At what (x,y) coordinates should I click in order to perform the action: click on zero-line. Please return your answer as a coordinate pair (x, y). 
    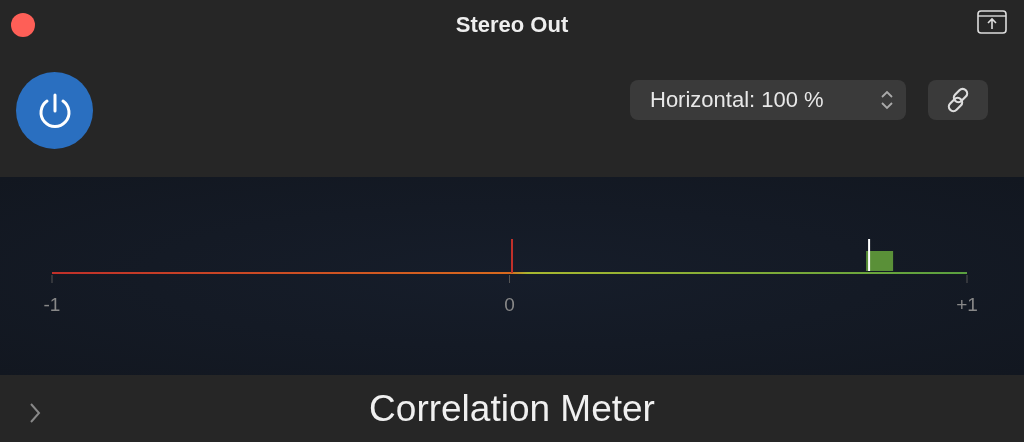
    Looking at the image, I should click on (512, 256).